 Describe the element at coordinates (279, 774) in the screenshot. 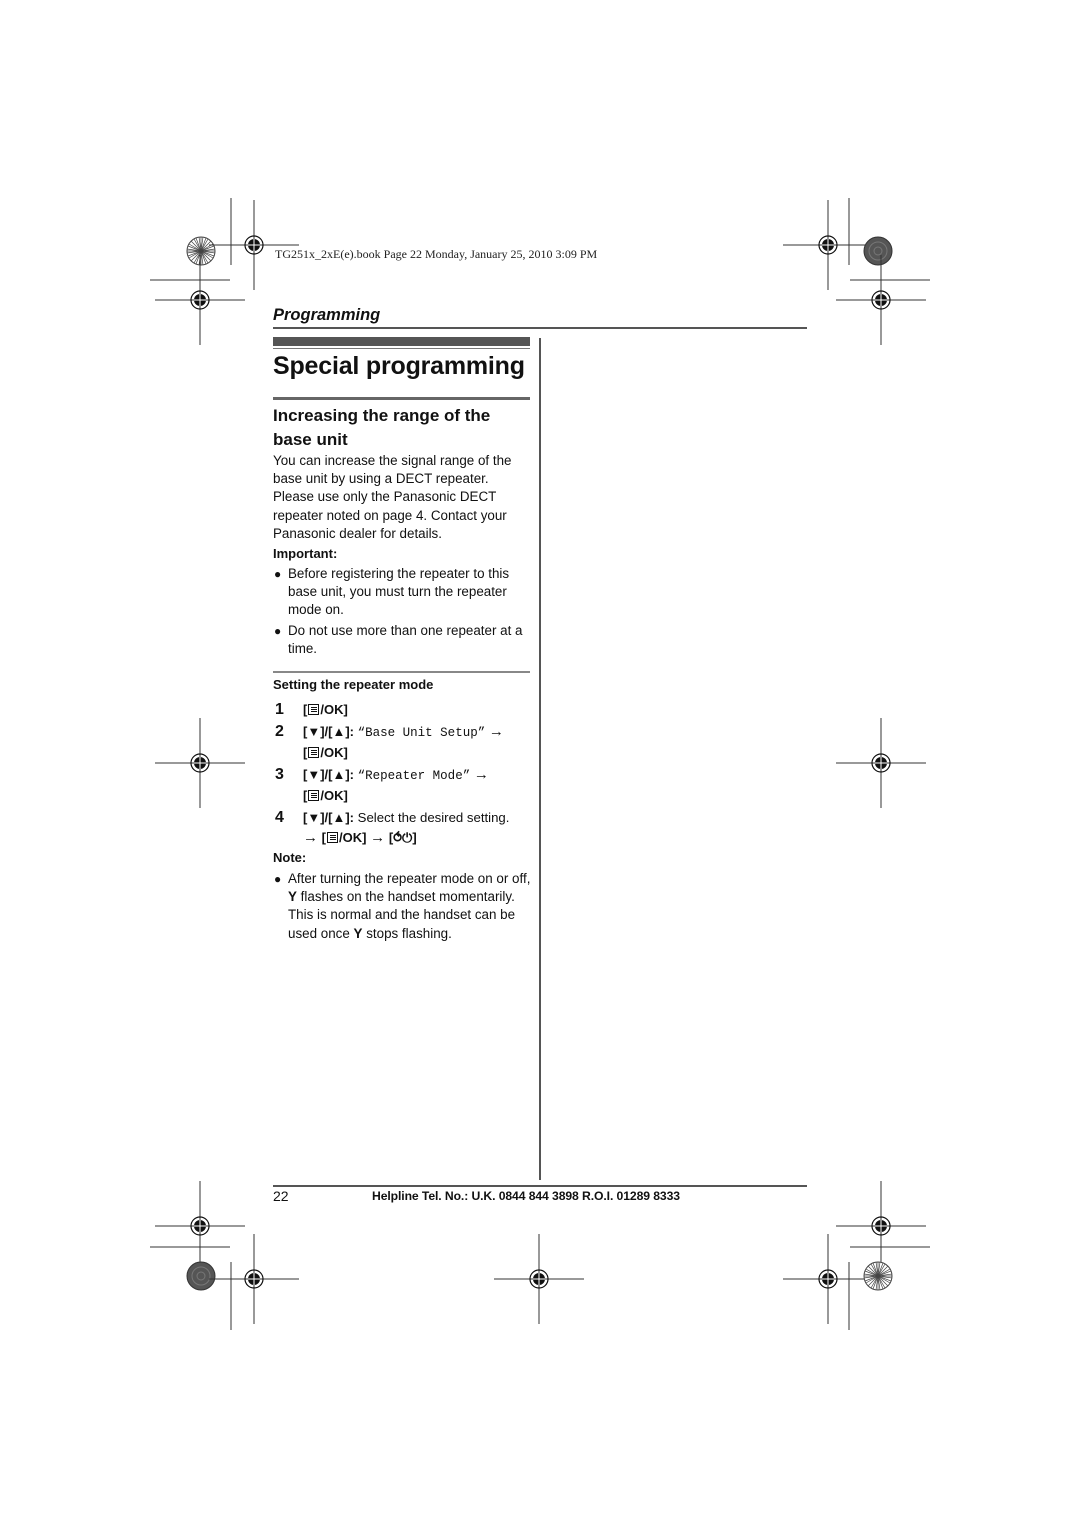

I see `step-number: 3` at that location.